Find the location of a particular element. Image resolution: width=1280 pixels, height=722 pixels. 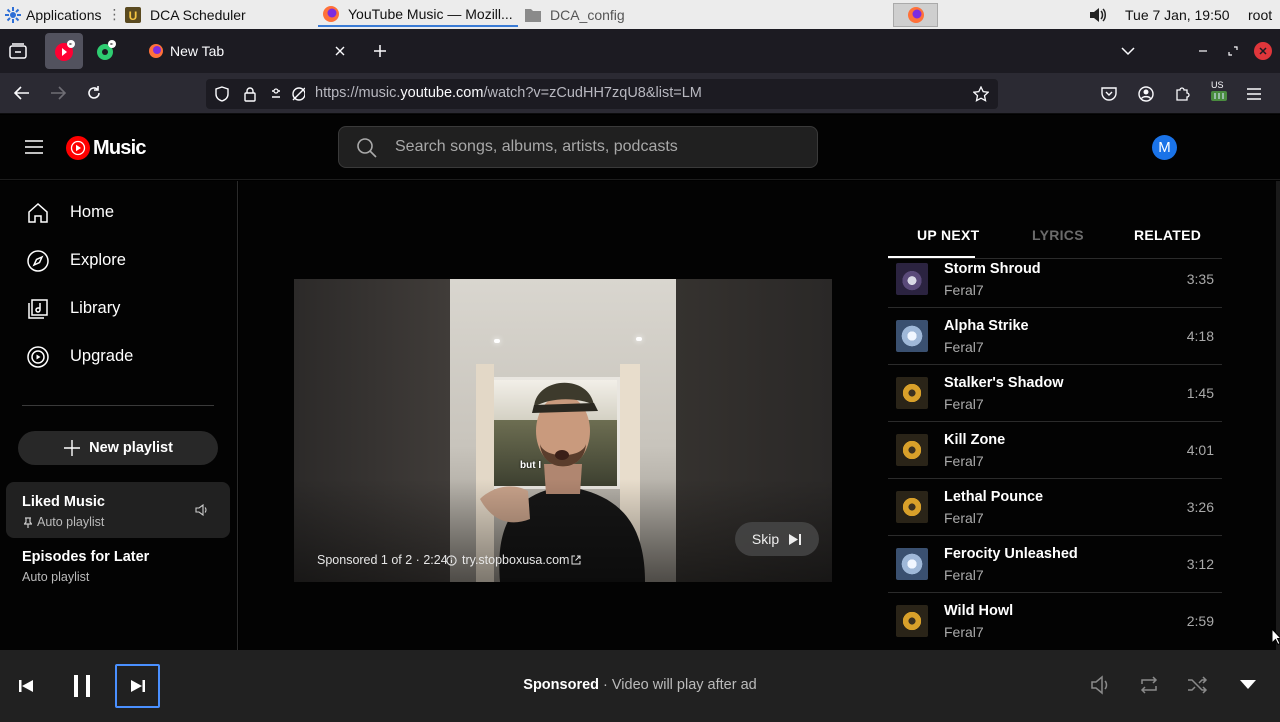

explore-icon is located at coordinates (38, 261).